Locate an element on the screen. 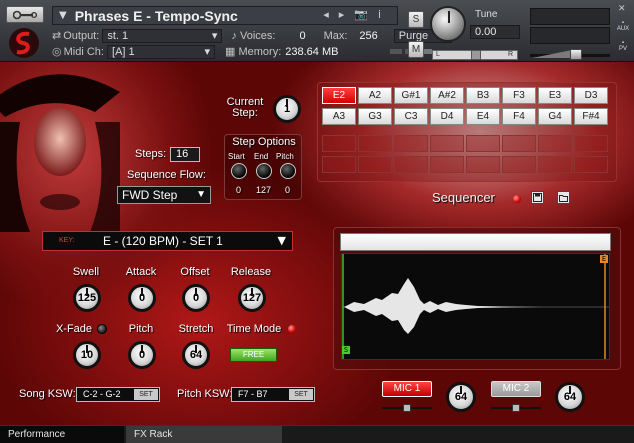 This screenshot has width=634, height=443. xfade-knob: 10 is located at coordinates (87, 355).